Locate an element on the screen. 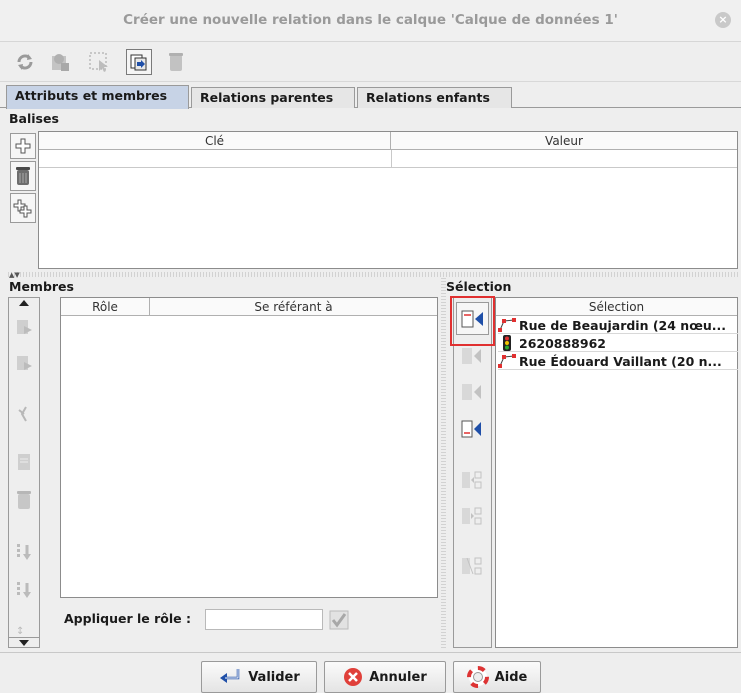  move-up-icon is located at coordinates (24, 328).